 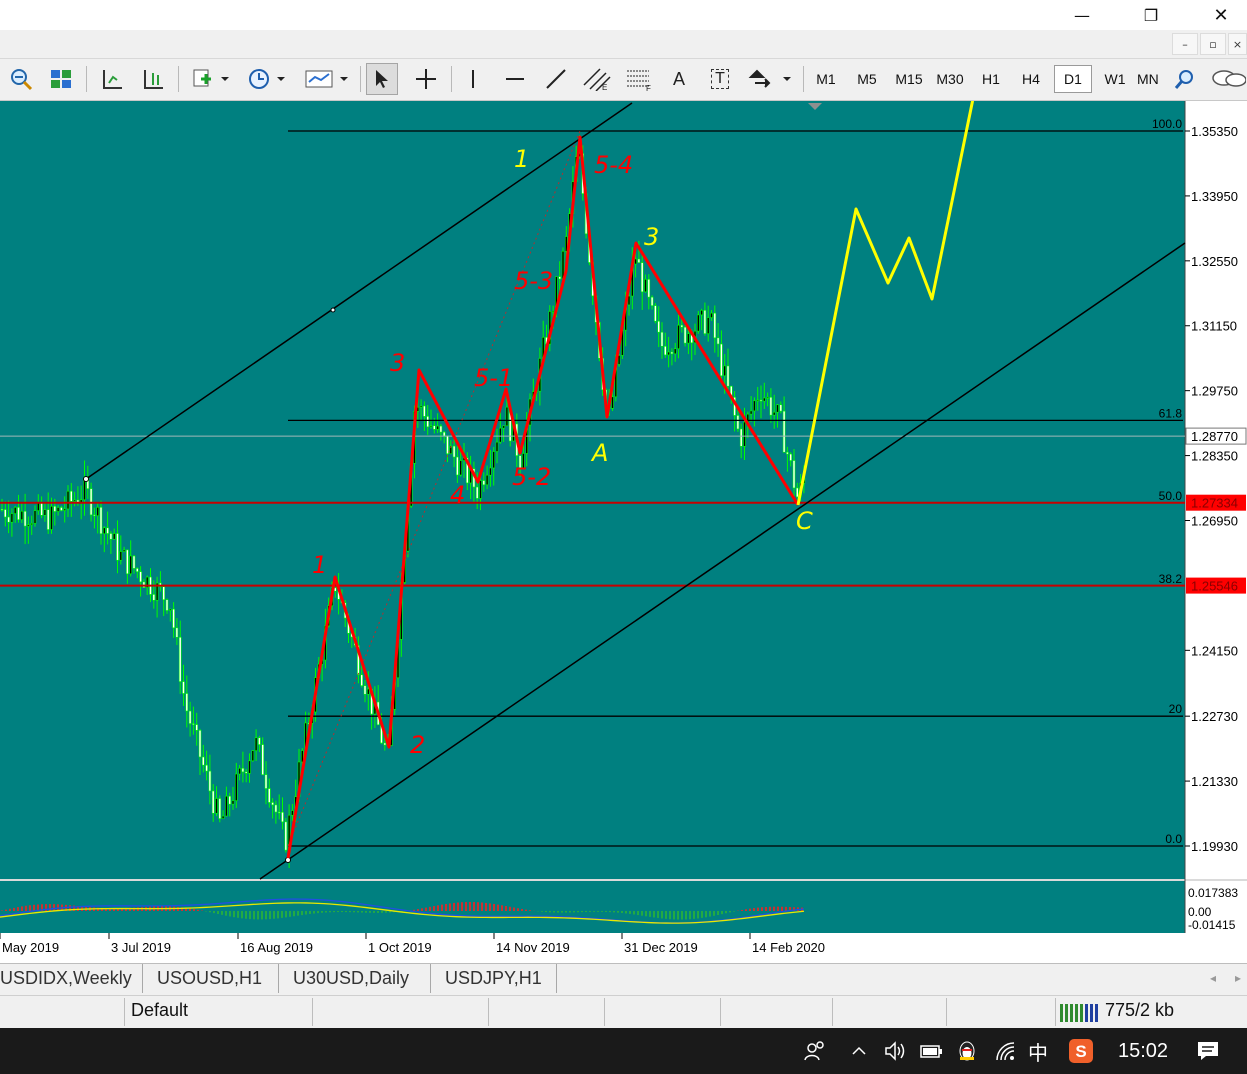 What do you see at coordinates (1214, 326) in the screenshot?
I see `price-tick-label: 1.31150` at bounding box center [1214, 326].